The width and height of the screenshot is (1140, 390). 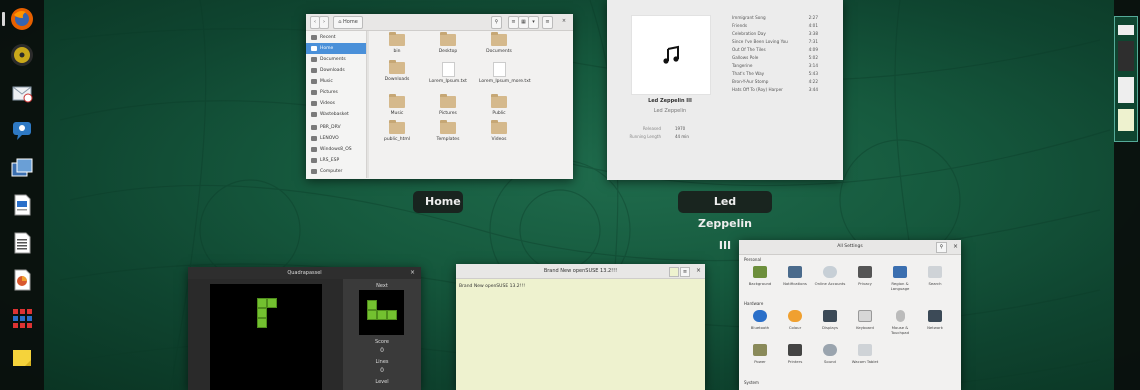 What do you see at coordinates (22, 358) in the screenshot?
I see `notes-icon` at bounding box center [22, 358].